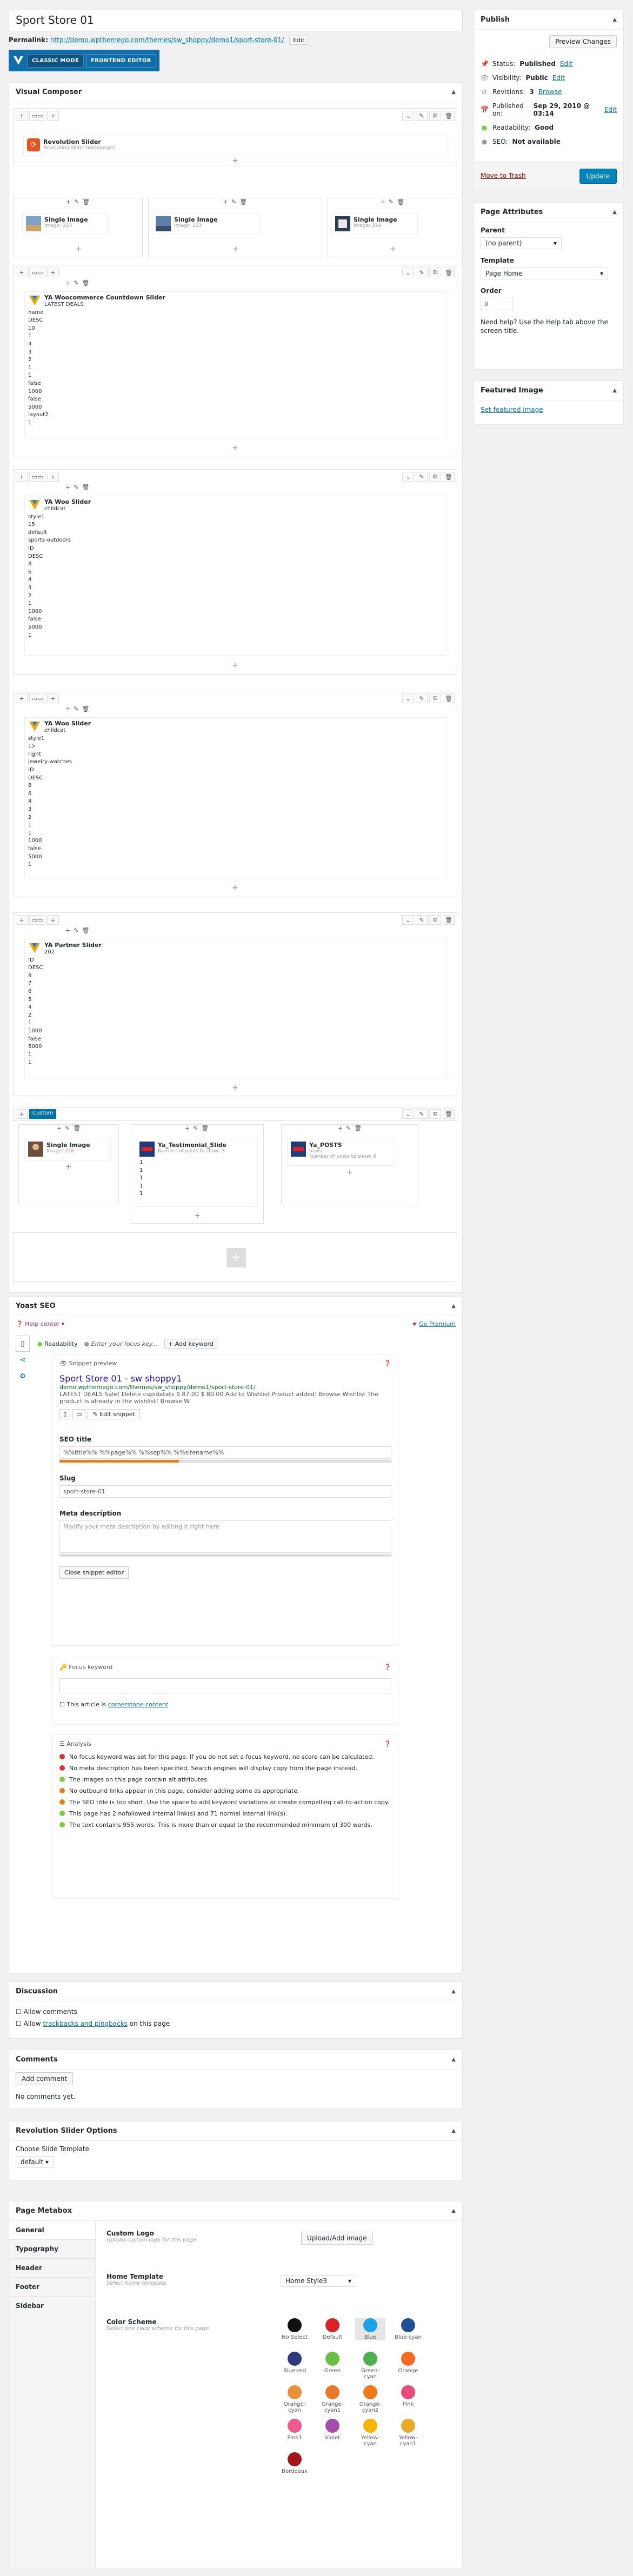 The width and height of the screenshot is (633, 2576). What do you see at coordinates (121, 61) in the screenshot?
I see `frontend-editor-button: FRONTEND EDITOR` at bounding box center [121, 61].